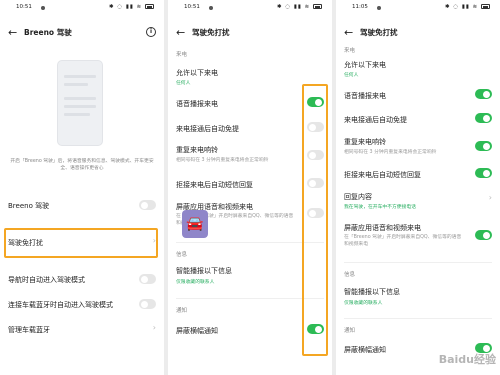  What do you see at coordinates (151, 32) in the screenshot?
I see `info-icon: i` at bounding box center [151, 32].